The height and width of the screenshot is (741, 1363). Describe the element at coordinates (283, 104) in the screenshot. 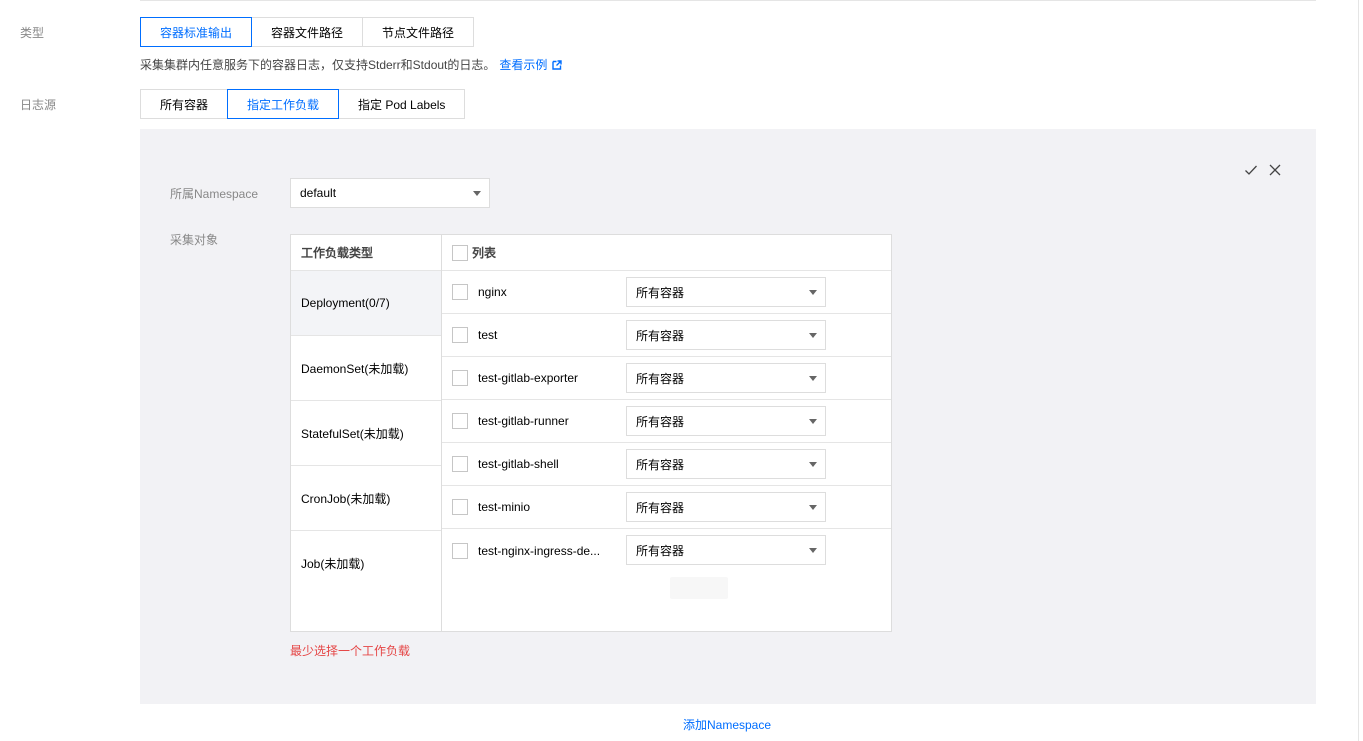

I see `source-option-workload: 指定工作负载` at that location.